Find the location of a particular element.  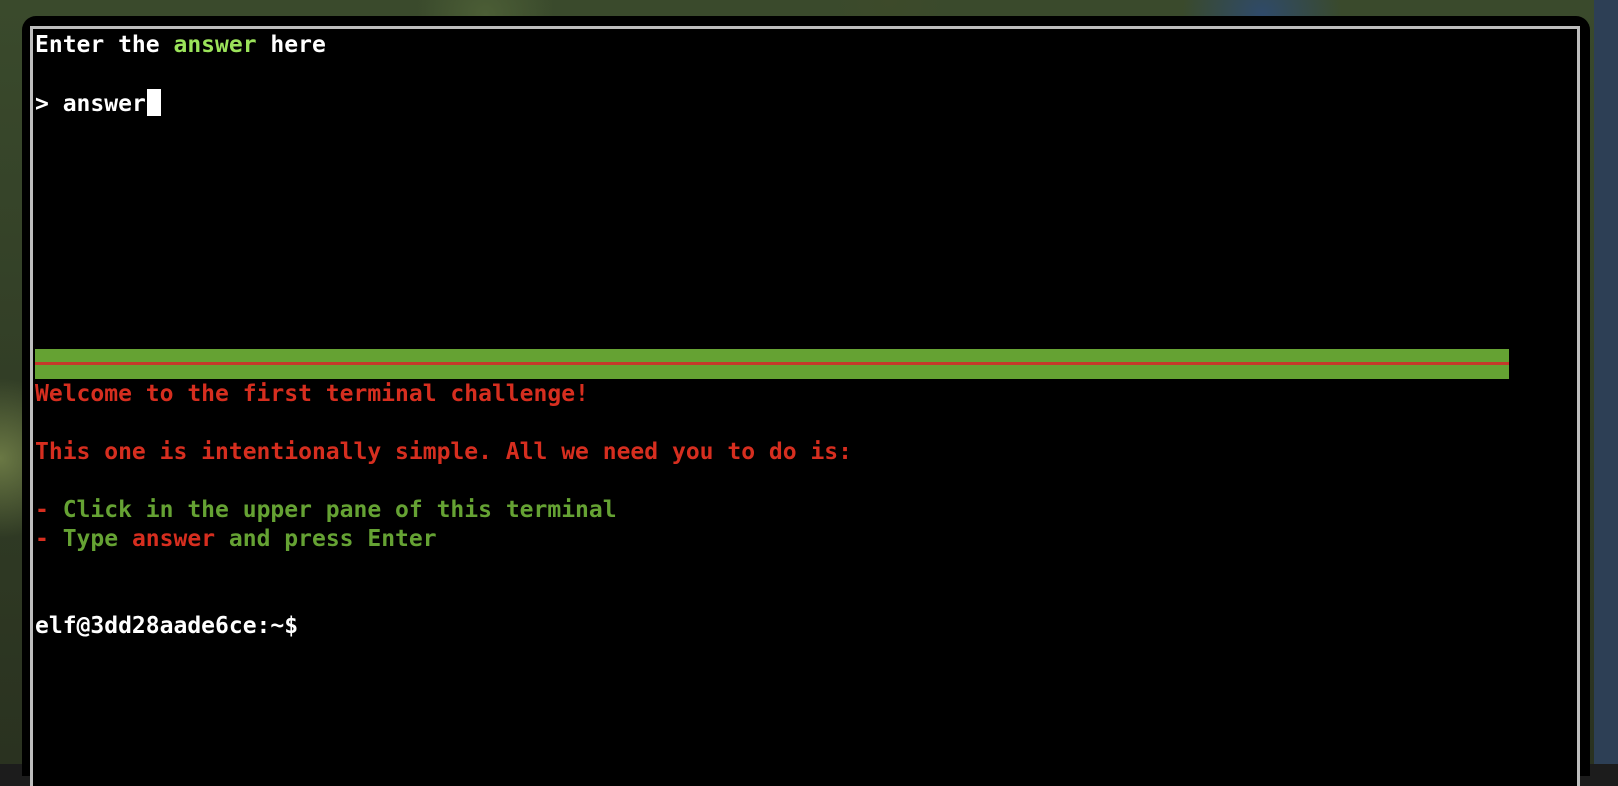

step-text: Click in the upper pane of this terminal is located at coordinates (339, 510).